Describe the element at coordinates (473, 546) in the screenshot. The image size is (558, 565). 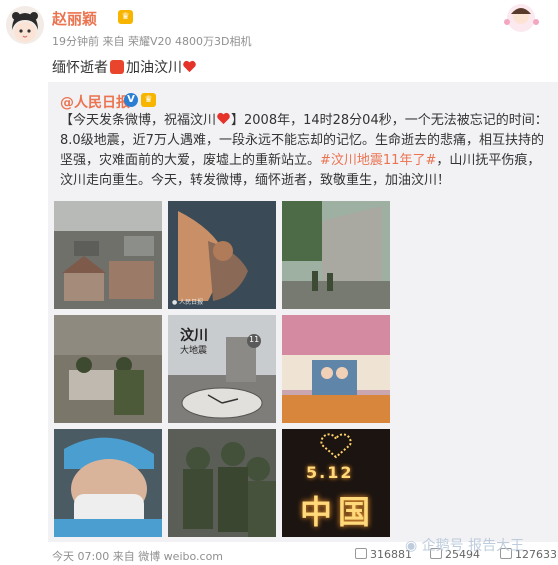
I see `watermark-text: 企鹅号 报告大王` at that location.